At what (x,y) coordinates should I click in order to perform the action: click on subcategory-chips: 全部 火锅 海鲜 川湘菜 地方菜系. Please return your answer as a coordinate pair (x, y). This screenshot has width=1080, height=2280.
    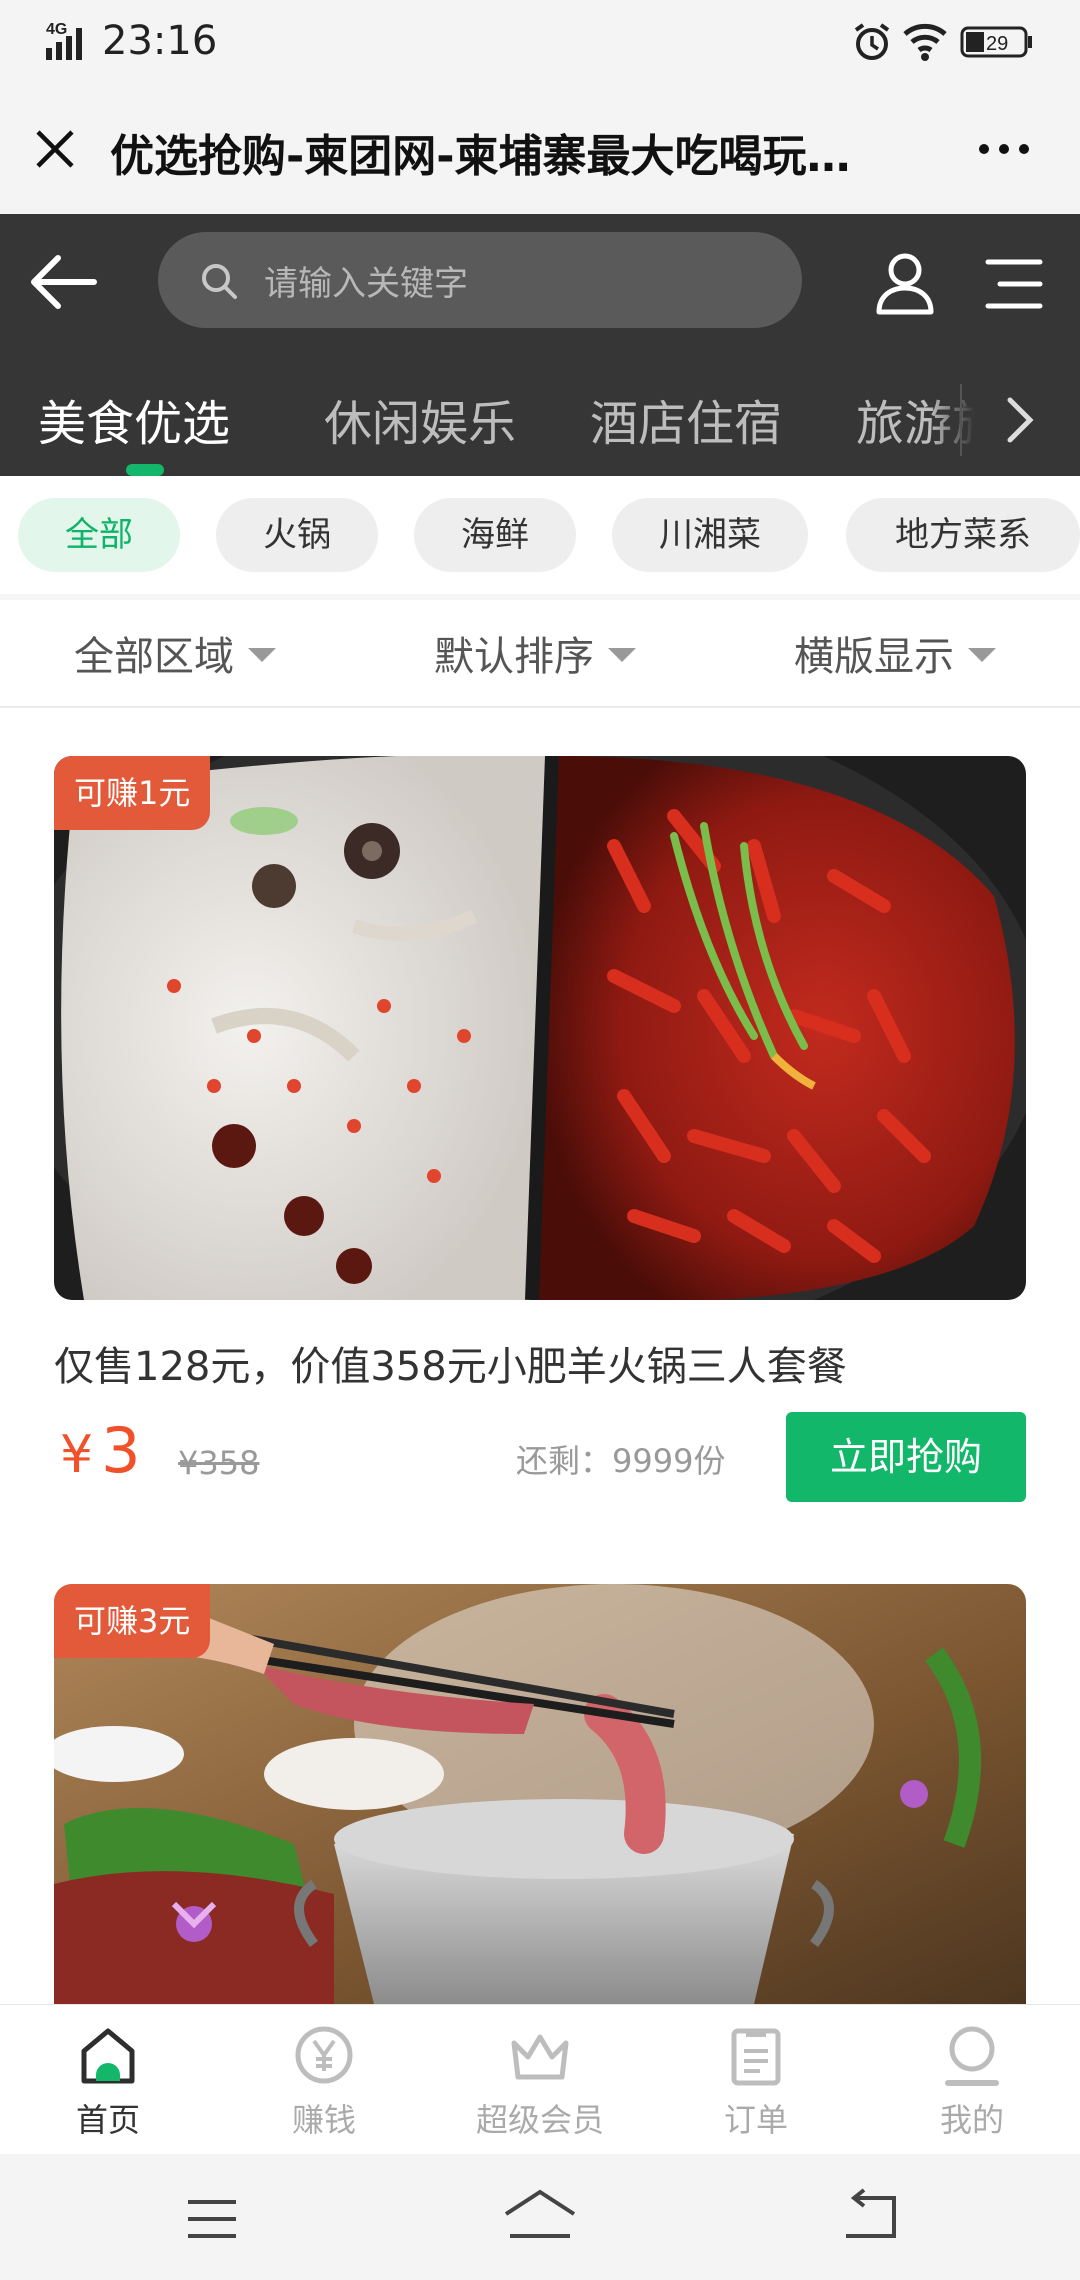
    Looking at the image, I should click on (540, 535).